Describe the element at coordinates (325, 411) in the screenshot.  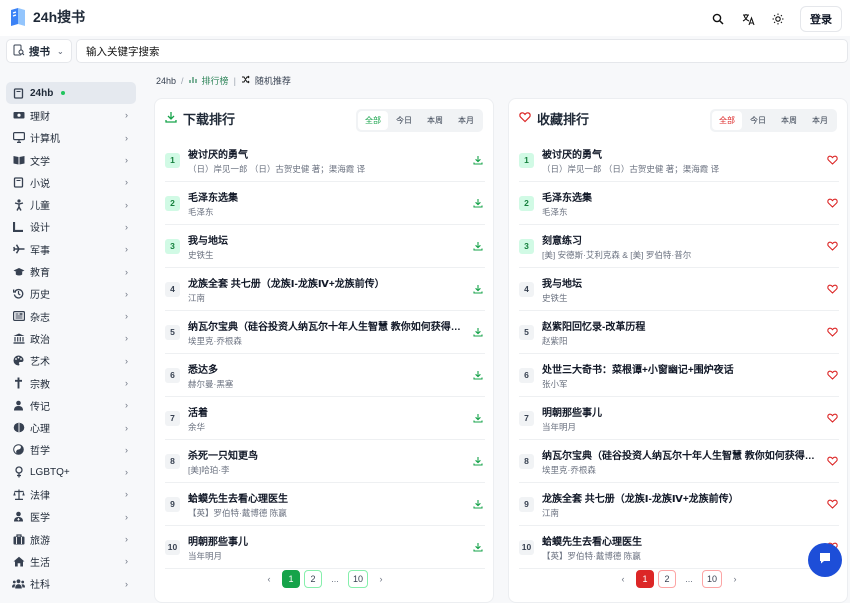
I see `book-title: 活着` at that location.